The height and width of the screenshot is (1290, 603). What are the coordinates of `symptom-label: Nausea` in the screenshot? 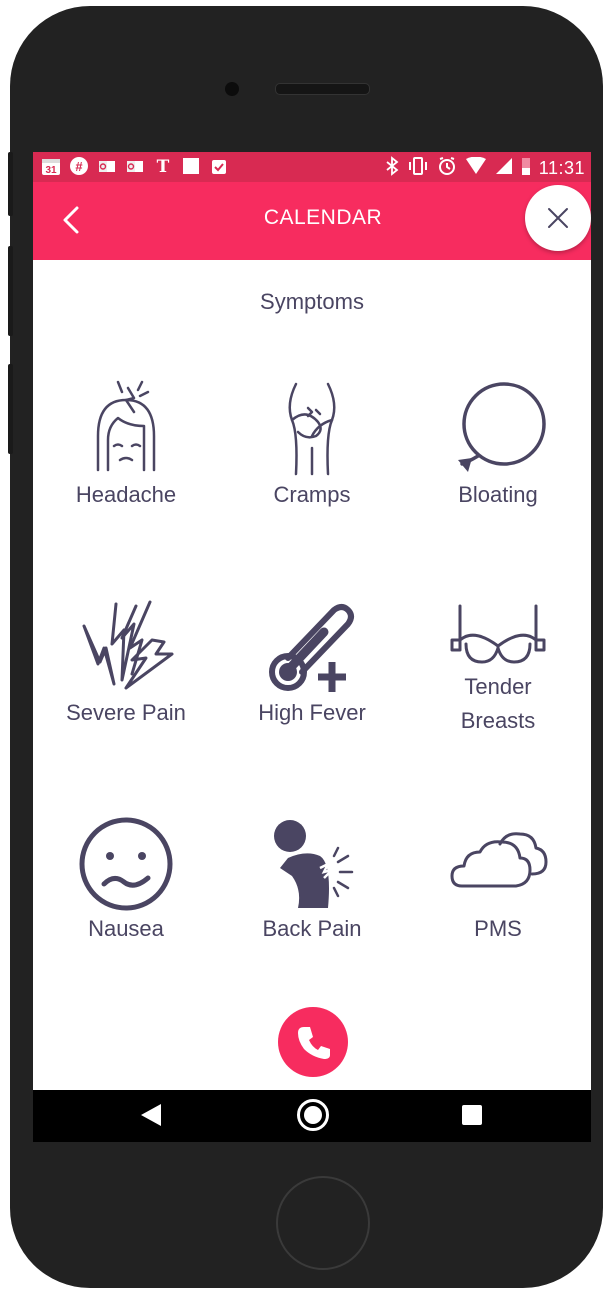 It's located at (126, 928).